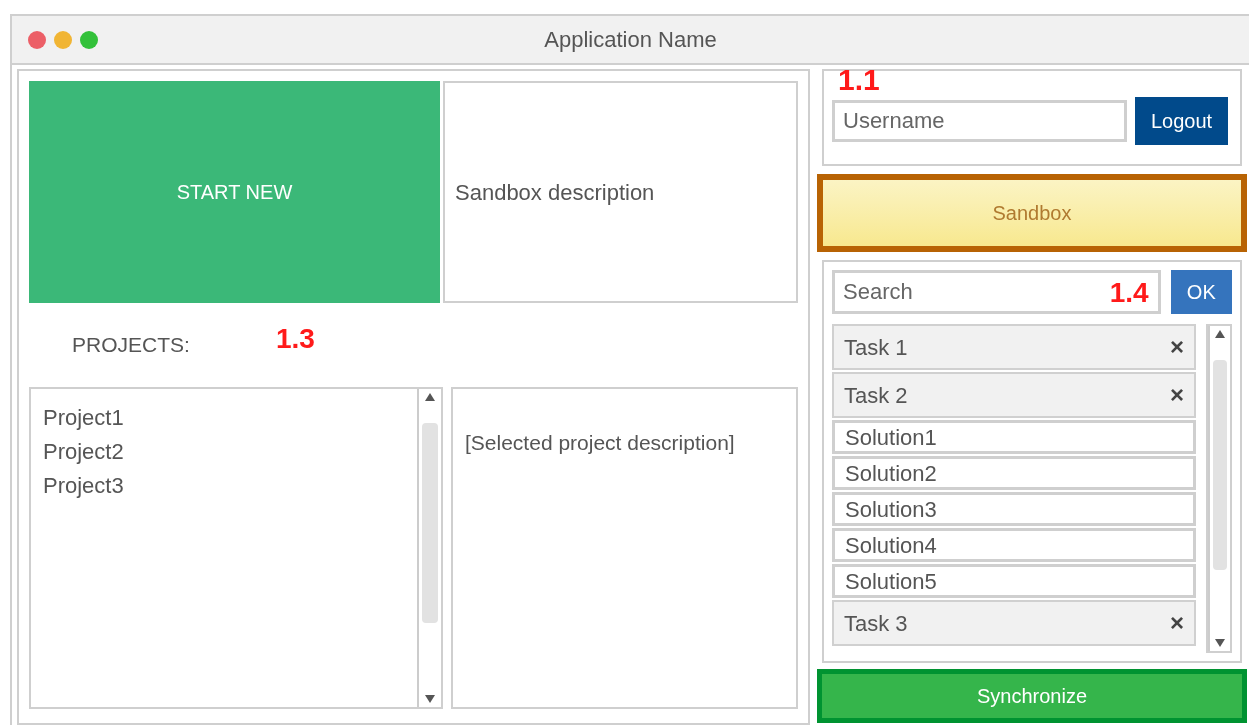 The height and width of the screenshot is (725, 1249). Describe the element at coordinates (224, 418) in the screenshot. I see `project-item: Project1` at that location.